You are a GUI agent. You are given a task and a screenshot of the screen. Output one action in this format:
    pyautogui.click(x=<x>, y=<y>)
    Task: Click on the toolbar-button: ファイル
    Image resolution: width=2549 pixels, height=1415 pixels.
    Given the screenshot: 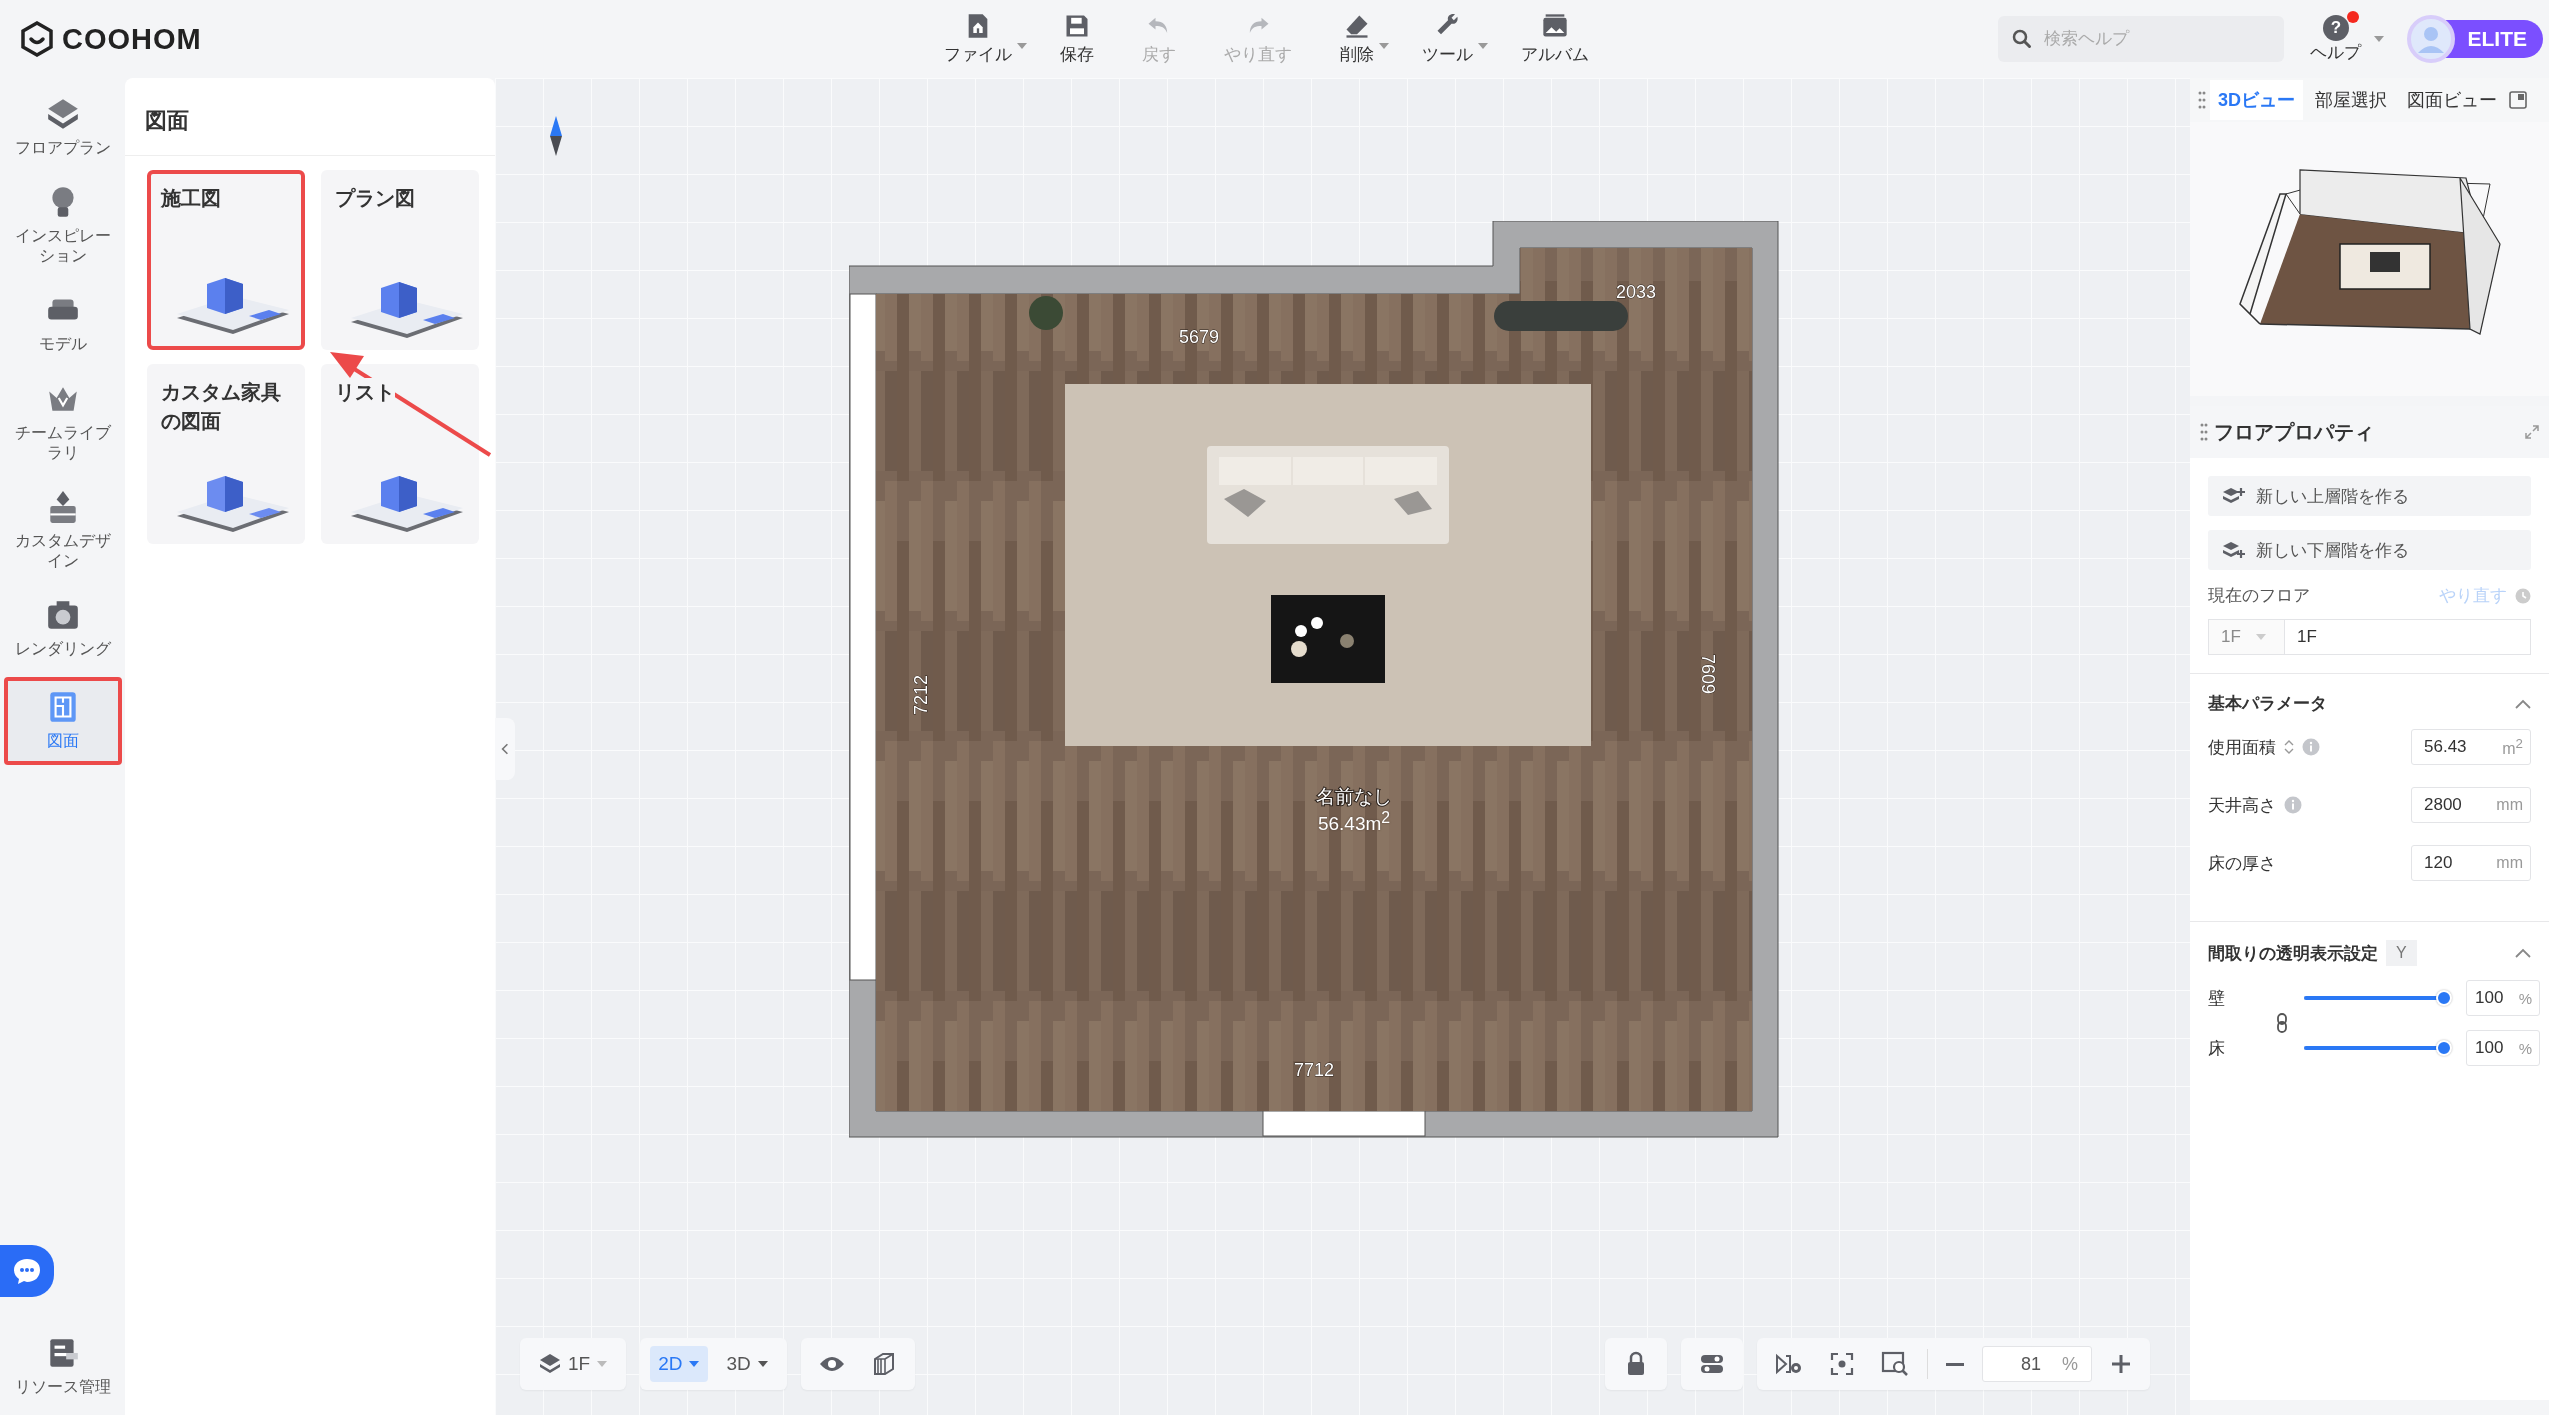 What is the action you would take?
    pyautogui.click(x=983, y=39)
    